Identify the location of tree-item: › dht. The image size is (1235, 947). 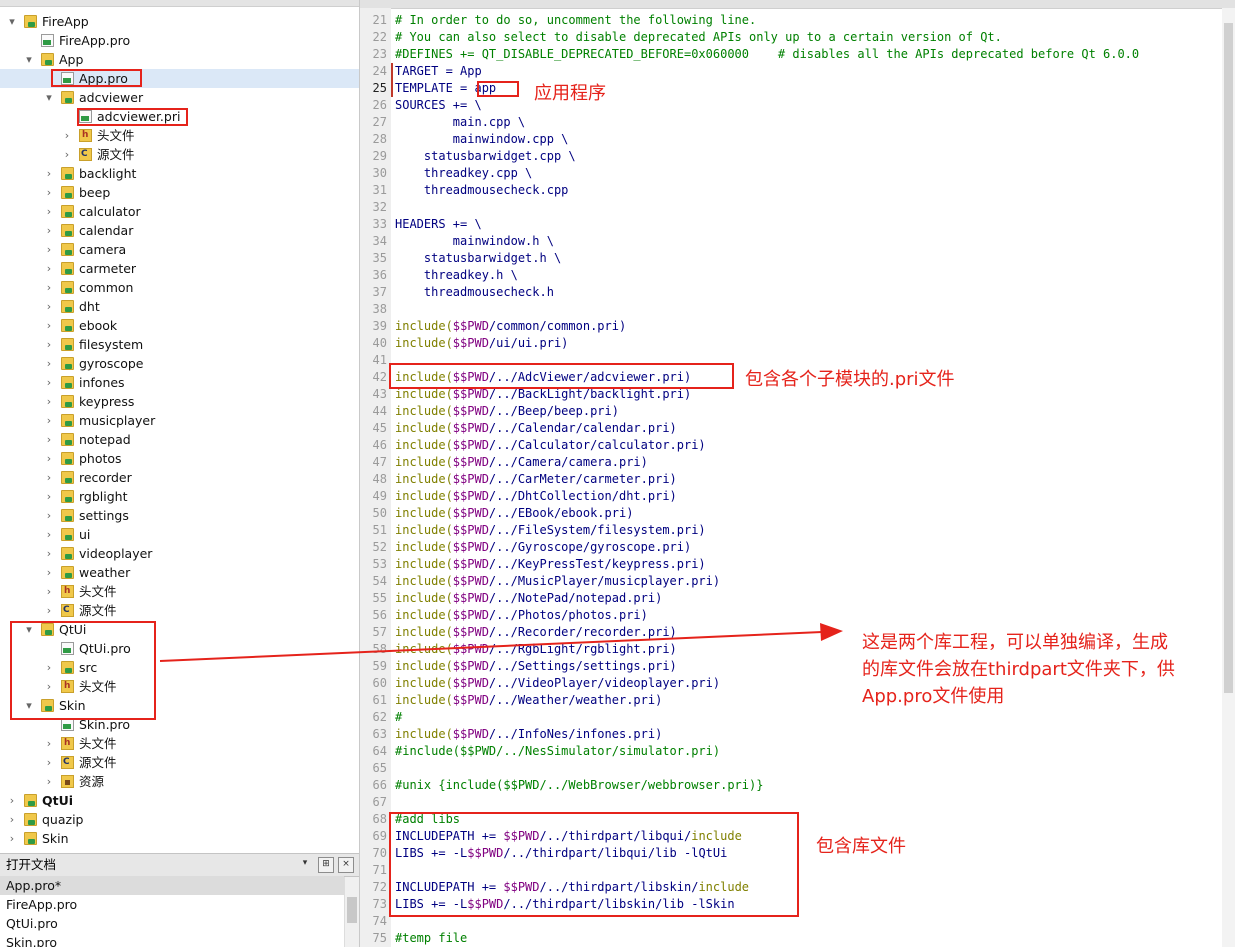
(179, 306).